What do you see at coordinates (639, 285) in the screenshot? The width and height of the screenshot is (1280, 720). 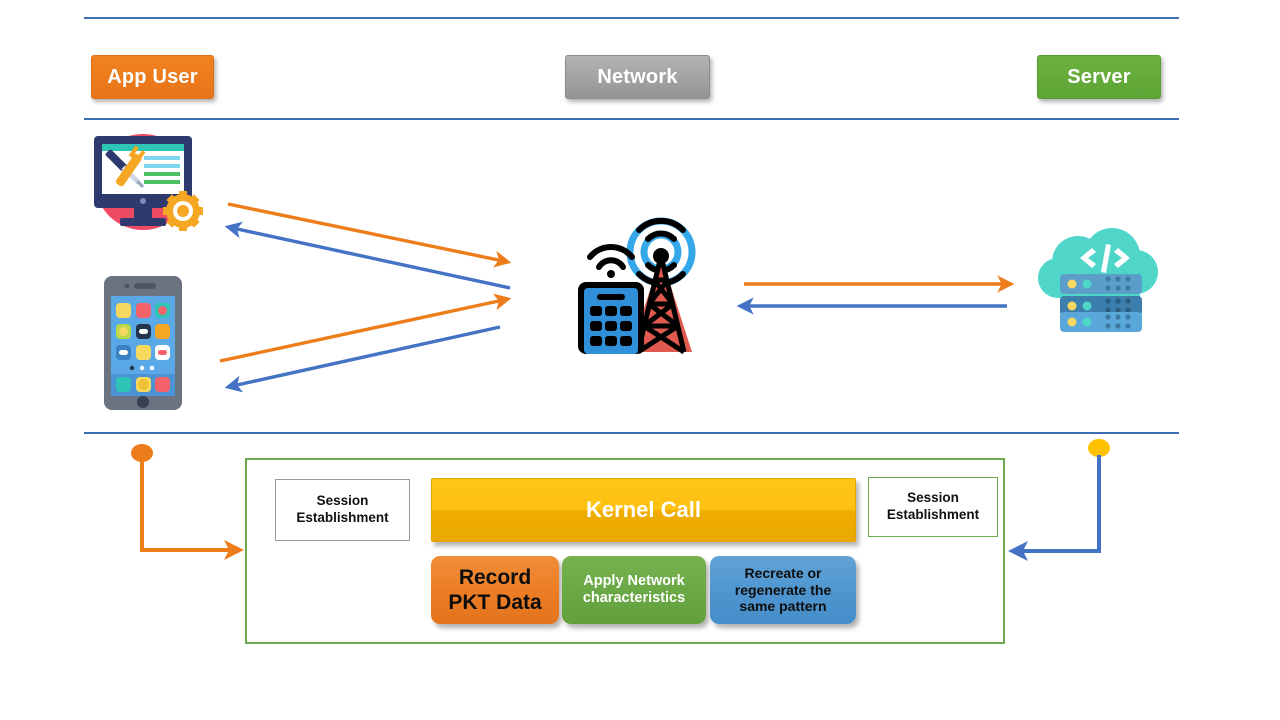 I see `cell-tower-building-icon` at bounding box center [639, 285].